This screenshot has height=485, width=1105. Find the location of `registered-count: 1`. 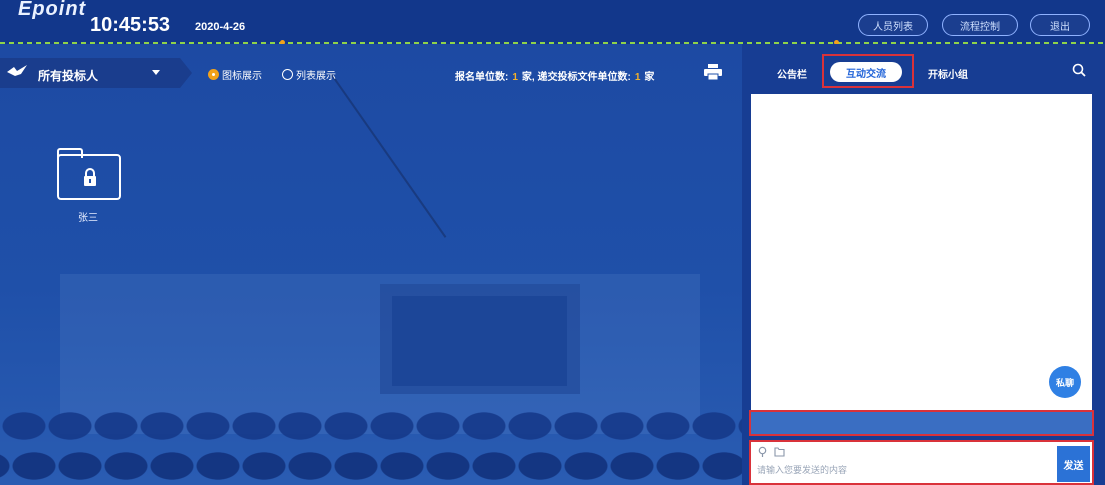

registered-count: 1 is located at coordinates (515, 77).